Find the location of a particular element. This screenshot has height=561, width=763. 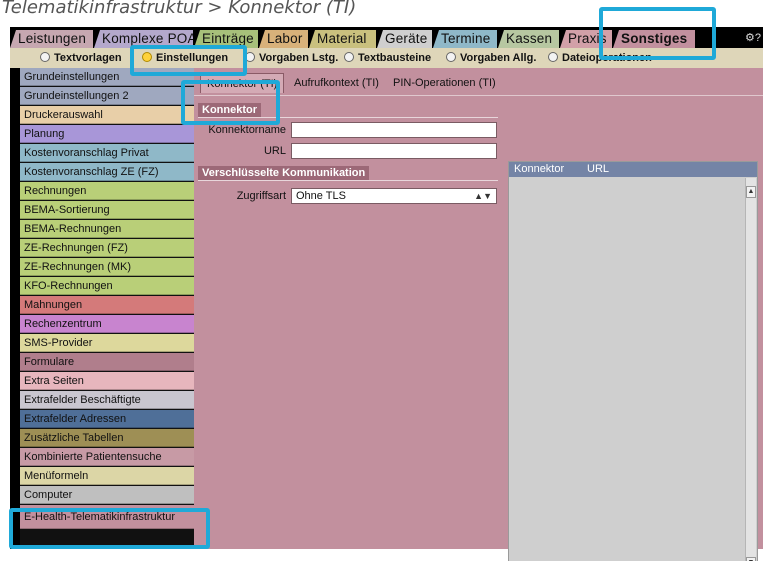

tab-labor: Labor is located at coordinates (283, 39).